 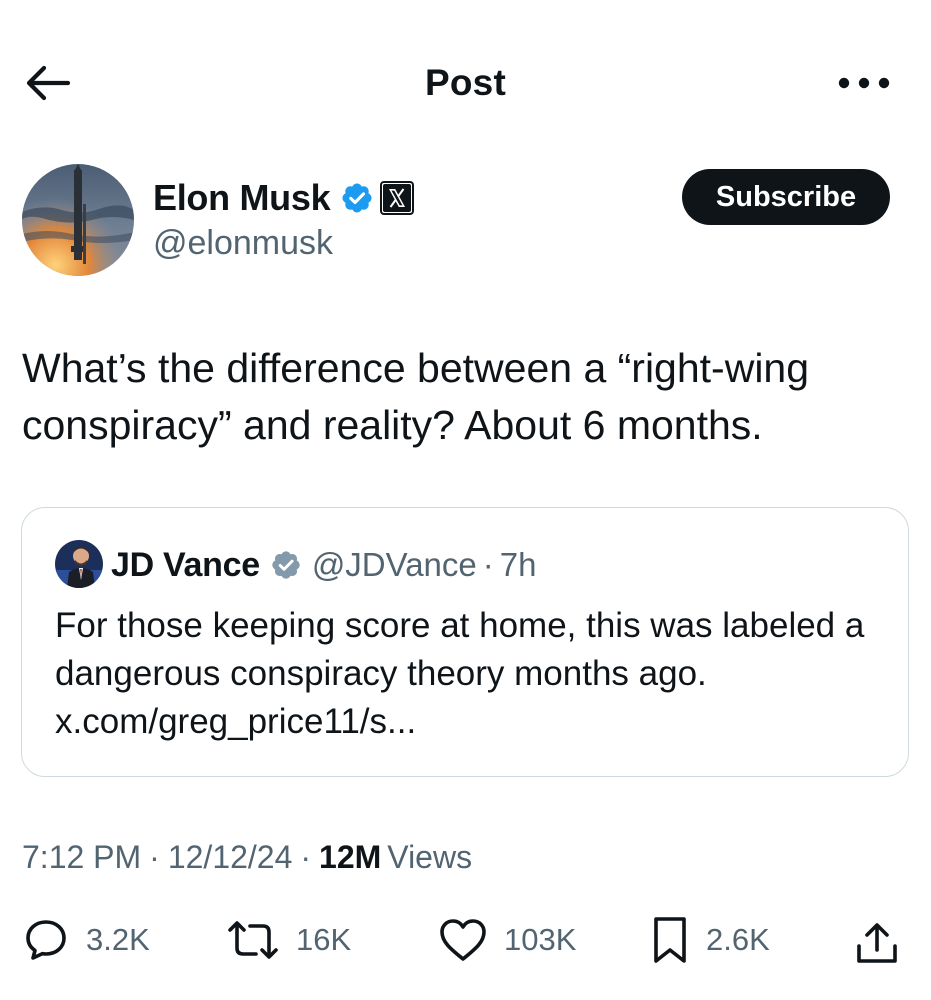 I want to click on repost-count: 16K, so click(x=324, y=939).